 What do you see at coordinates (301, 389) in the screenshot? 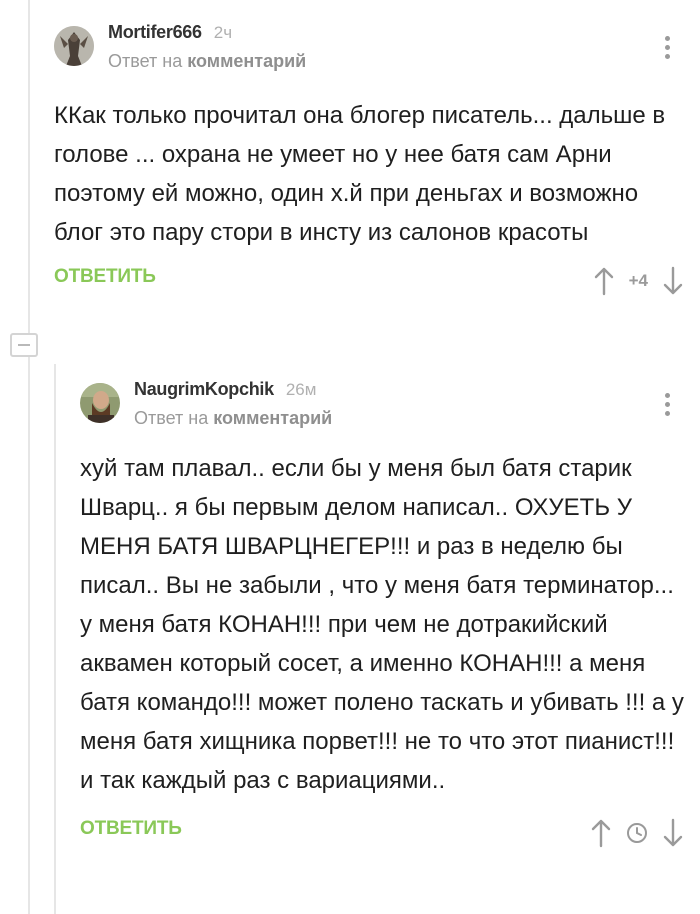
I see `timestamp: 26м` at bounding box center [301, 389].